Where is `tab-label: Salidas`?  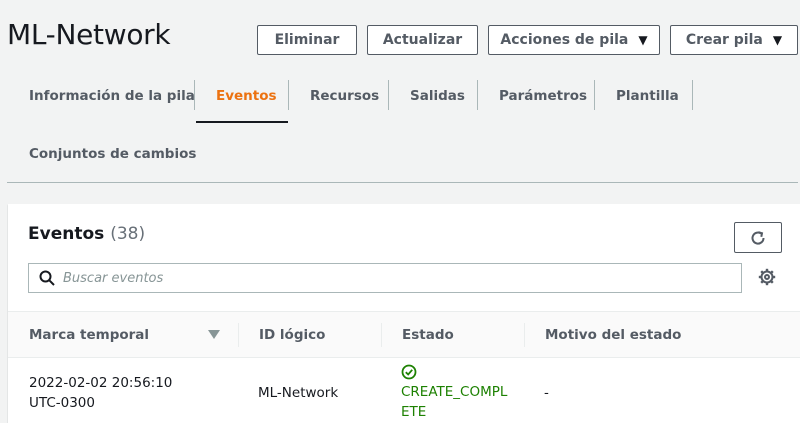
tab-label: Salidas is located at coordinates (437, 96).